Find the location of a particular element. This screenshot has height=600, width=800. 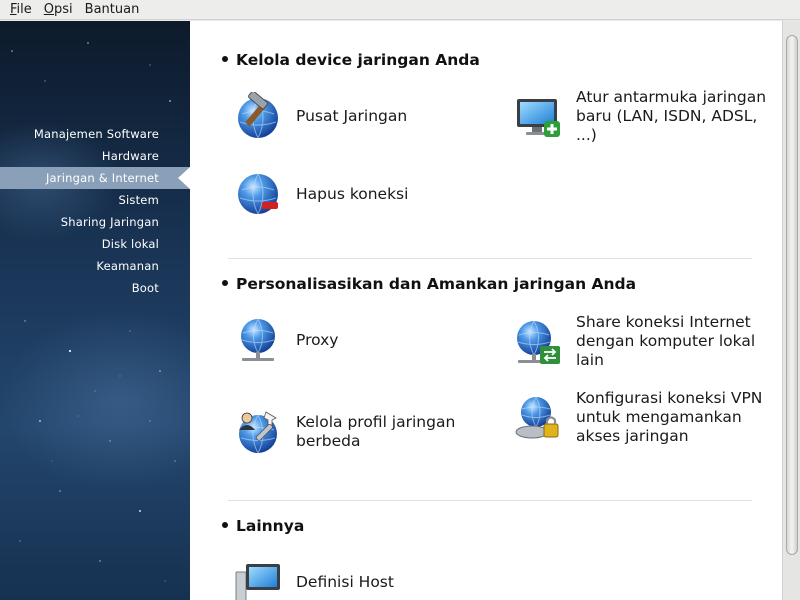

globe-profile-icon is located at coordinates (258, 432).